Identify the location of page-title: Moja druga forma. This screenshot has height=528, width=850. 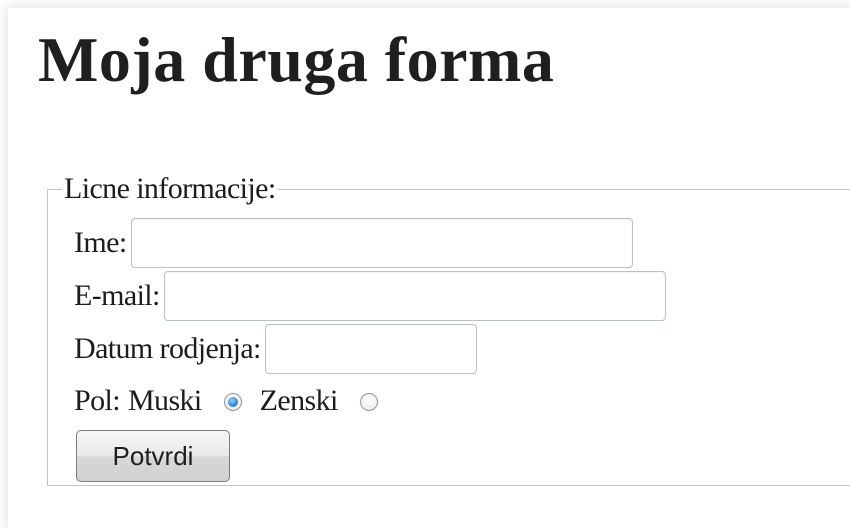
(296, 59).